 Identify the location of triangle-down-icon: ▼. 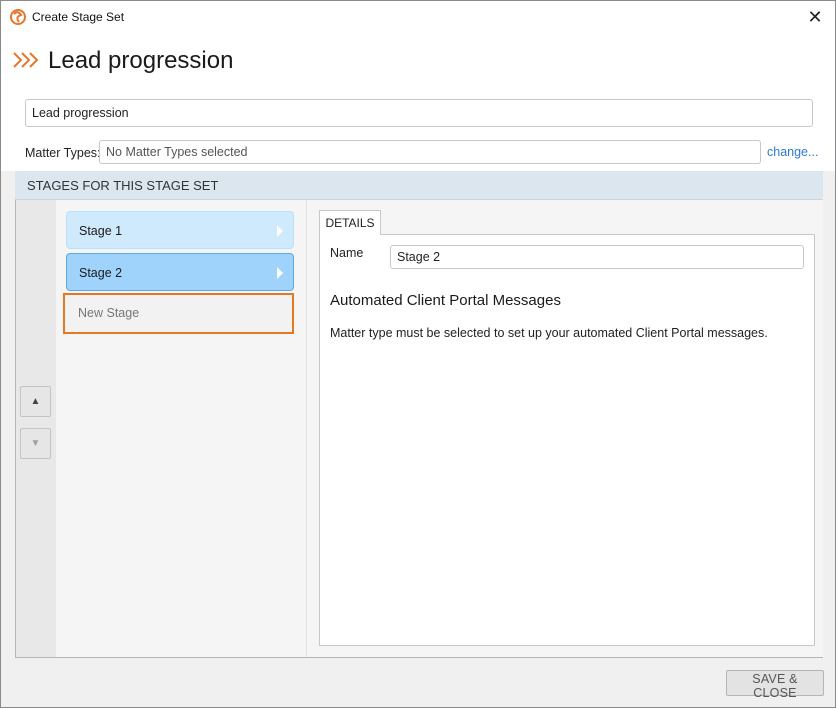
(35, 443).